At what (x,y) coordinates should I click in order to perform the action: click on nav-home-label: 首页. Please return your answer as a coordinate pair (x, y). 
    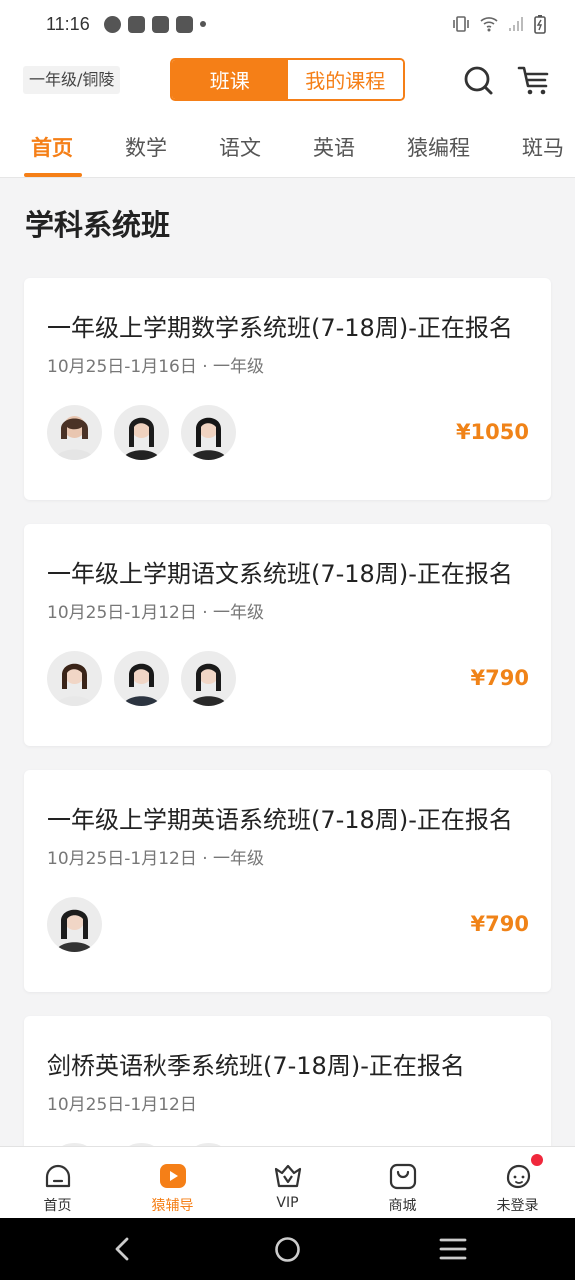
    Looking at the image, I should click on (57, 1206).